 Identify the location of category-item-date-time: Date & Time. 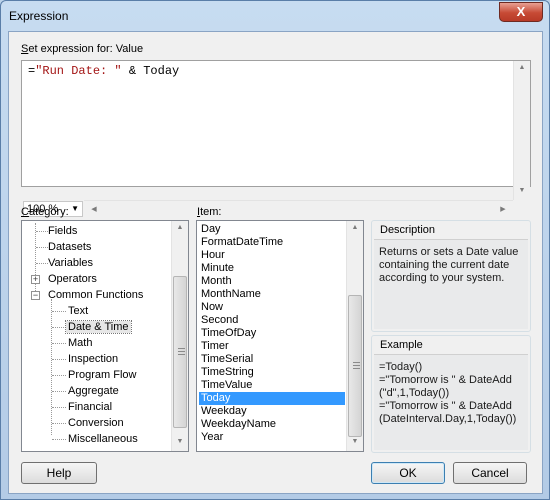
(98, 327).